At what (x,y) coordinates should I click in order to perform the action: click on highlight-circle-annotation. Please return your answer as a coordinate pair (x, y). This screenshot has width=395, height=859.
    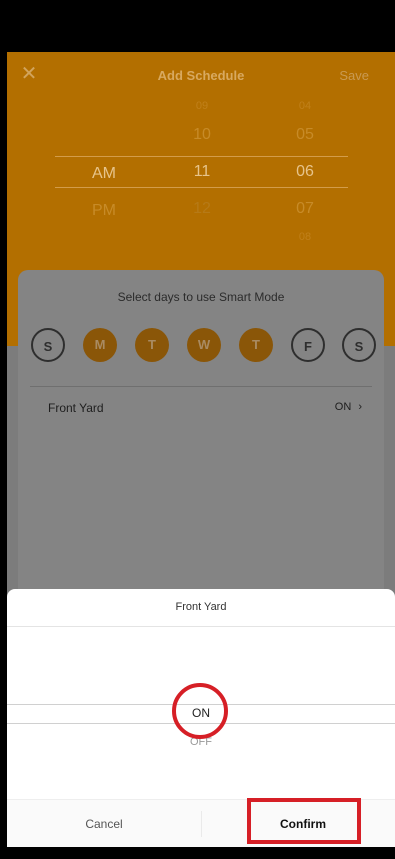
    Looking at the image, I should click on (200, 711).